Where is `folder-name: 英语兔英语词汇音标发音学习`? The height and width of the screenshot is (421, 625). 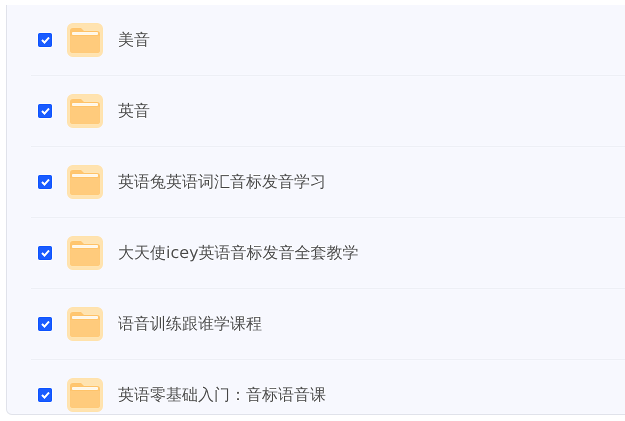
folder-name: 英语兔英语词汇音标发音学习 is located at coordinates (222, 182).